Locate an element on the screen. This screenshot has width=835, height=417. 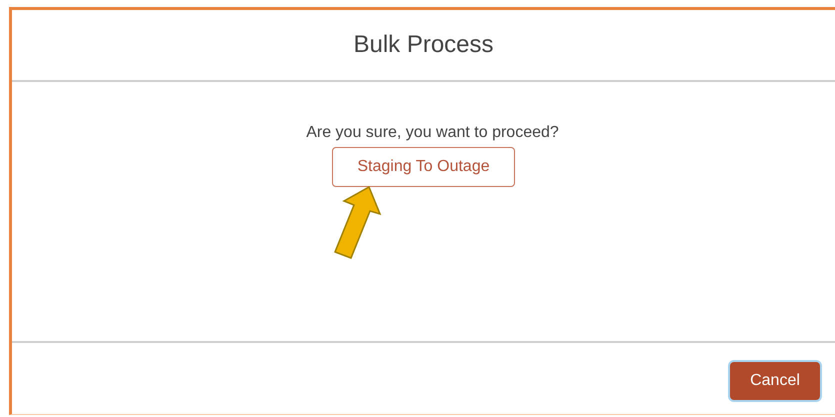
dialog-title: Bulk Process is located at coordinates (423, 45).